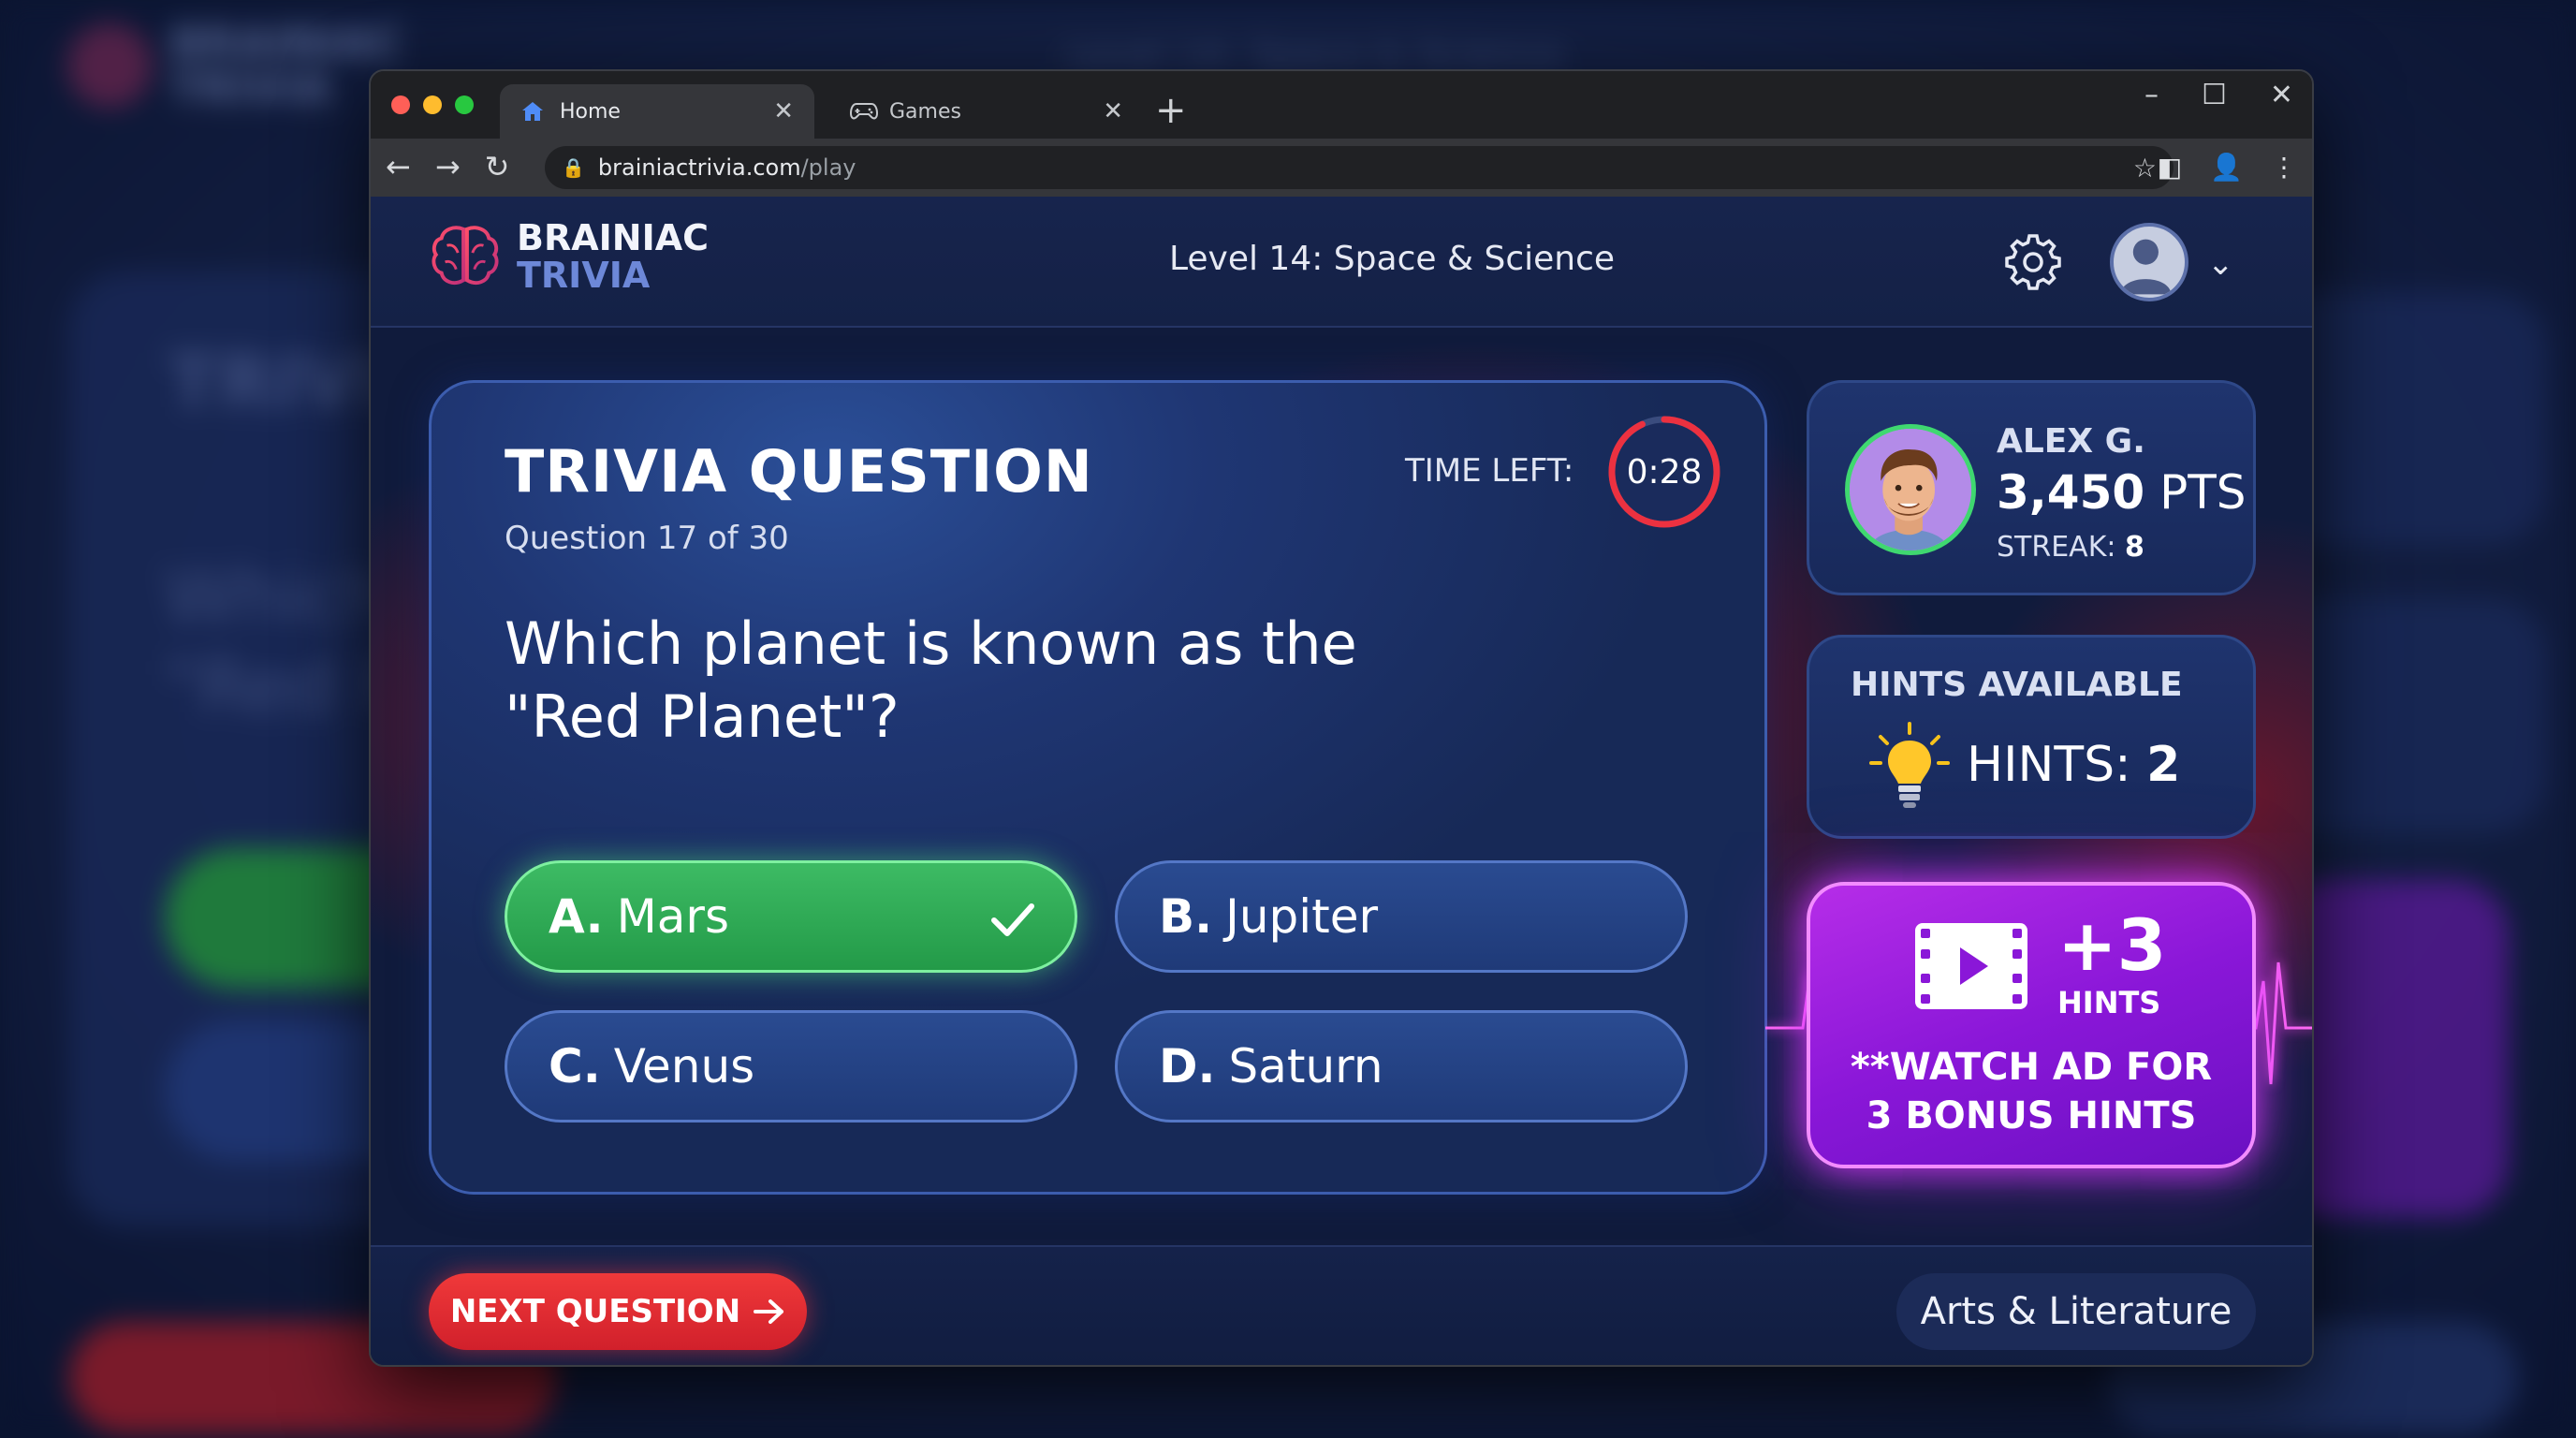 This screenshot has width=2576, height=1438. What do you see at coordinates (657, 111) in the screenshot?
I see `tab-home: Home ✕` at bounding box center [657, 111].